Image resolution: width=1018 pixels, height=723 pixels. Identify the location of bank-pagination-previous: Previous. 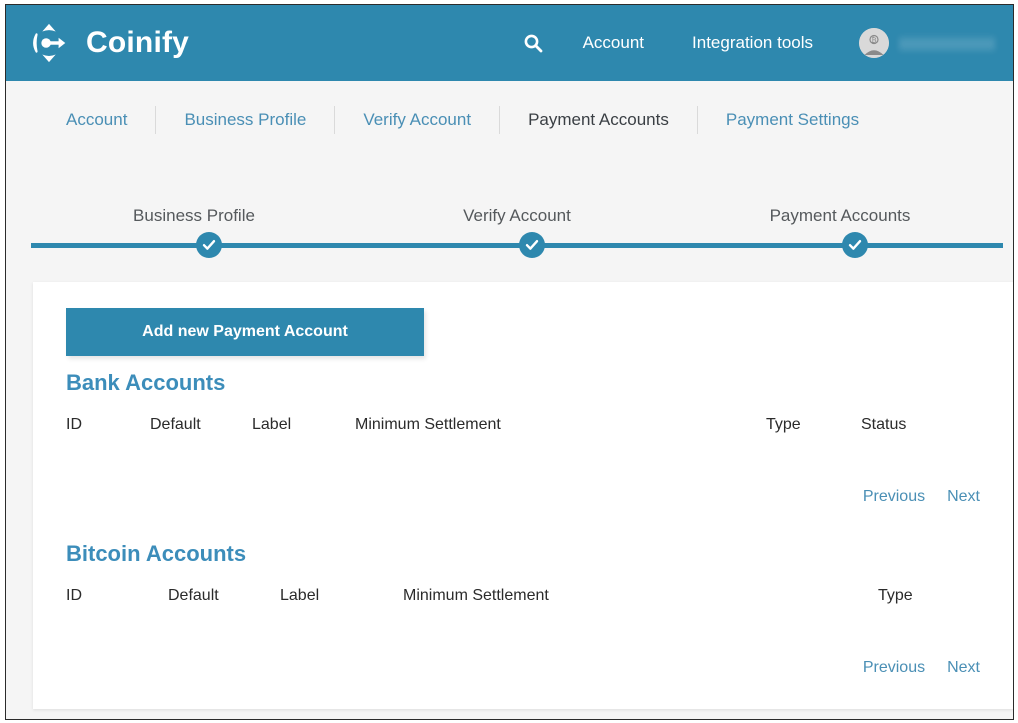
(894, 497).